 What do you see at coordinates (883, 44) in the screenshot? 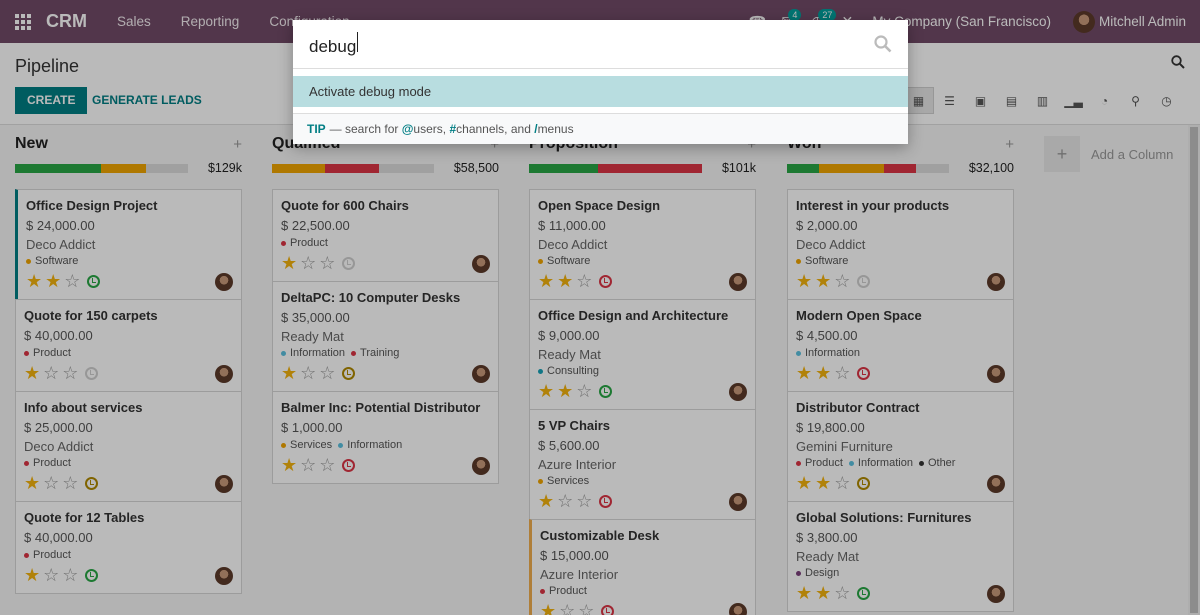
I see `palette-search-icon` at bounding box center [883, 44].